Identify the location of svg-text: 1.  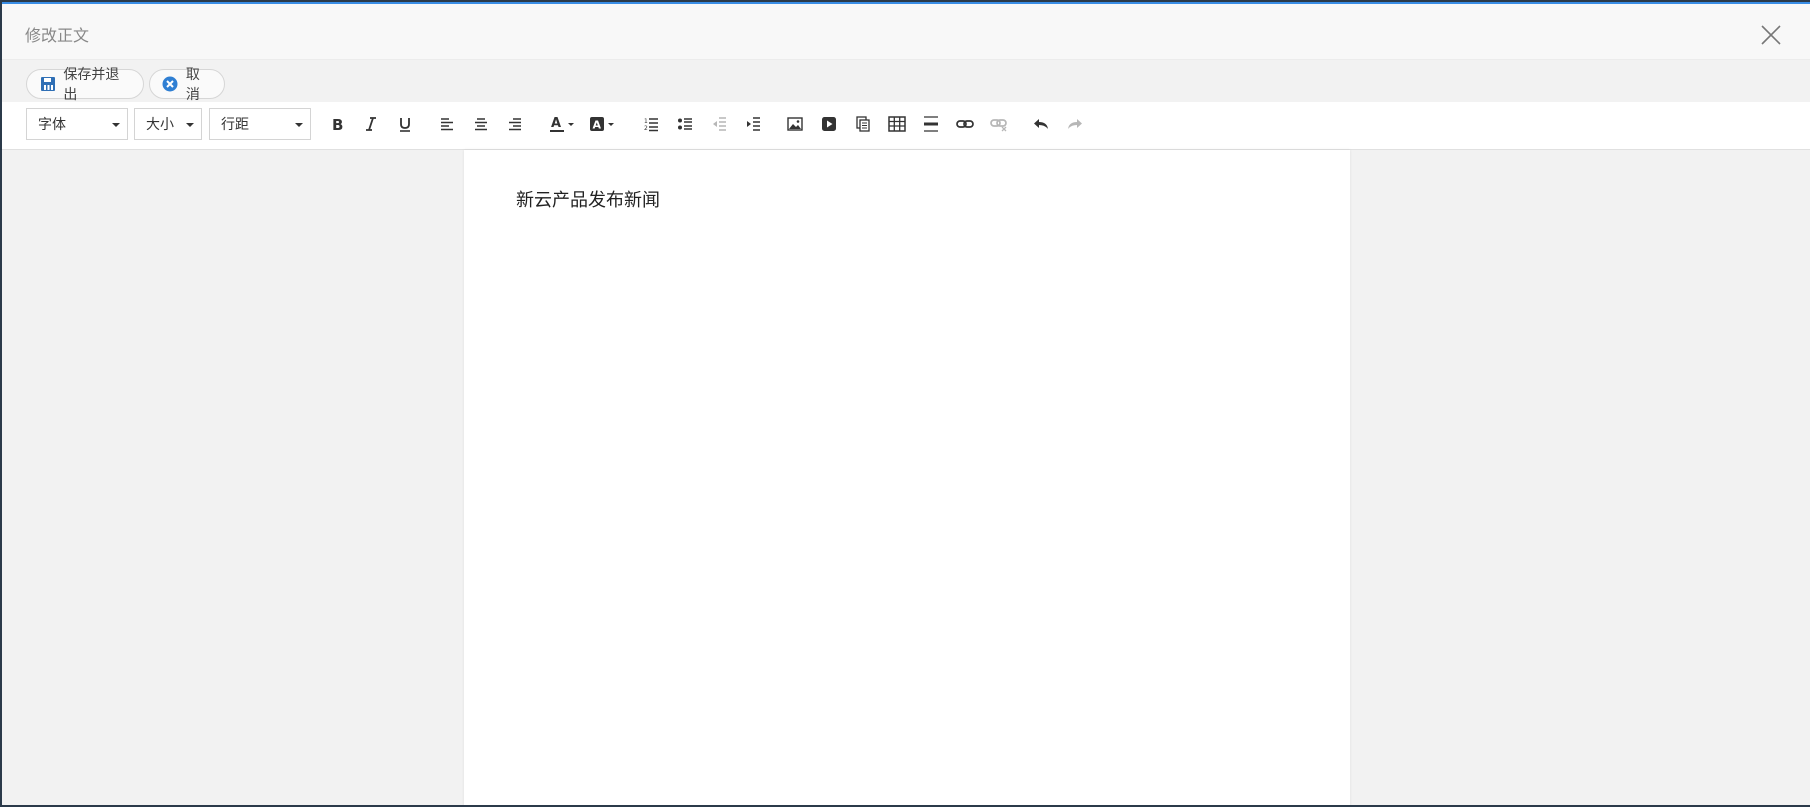
(646, 121).